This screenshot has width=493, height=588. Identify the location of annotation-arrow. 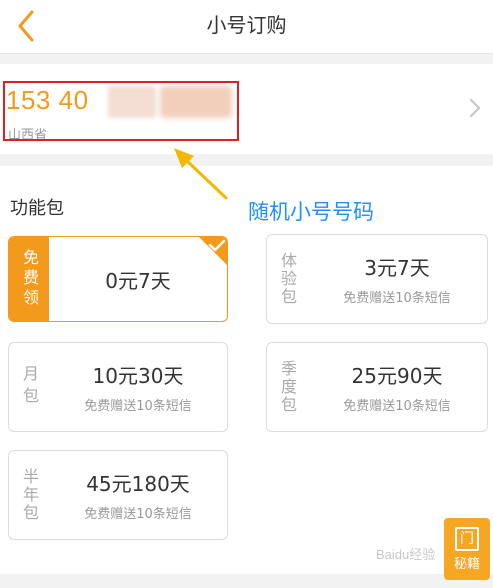
(201, 174).